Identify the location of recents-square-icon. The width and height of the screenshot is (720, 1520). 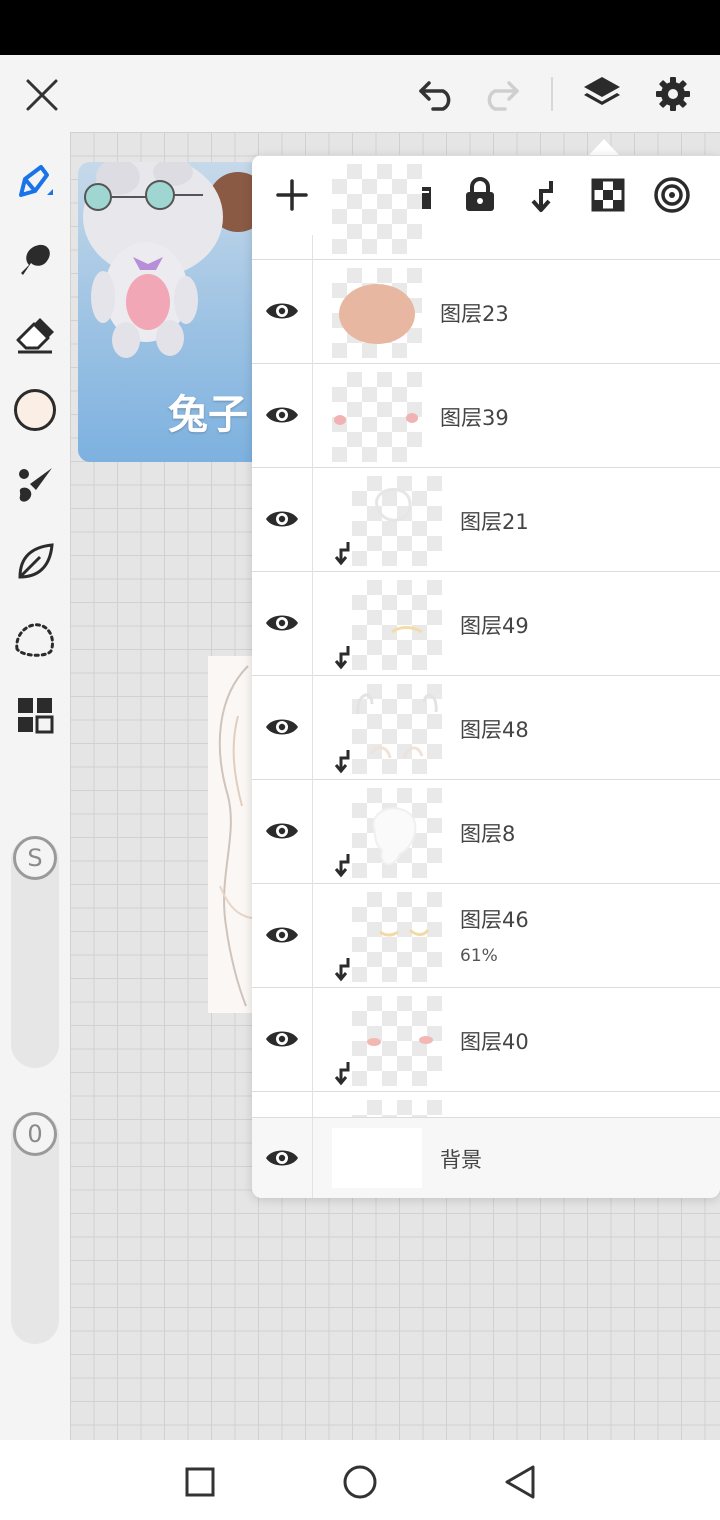
(200, 1482).